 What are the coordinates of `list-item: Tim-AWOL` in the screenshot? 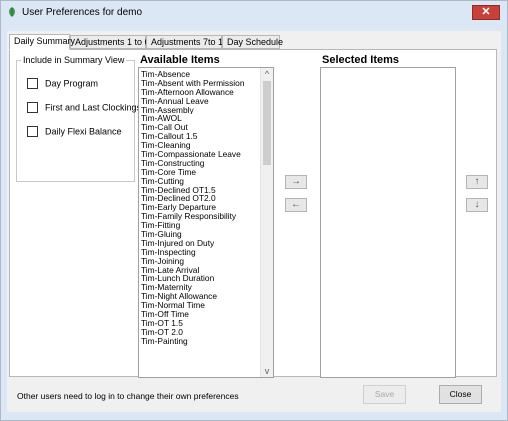 It's located at (200, 118).